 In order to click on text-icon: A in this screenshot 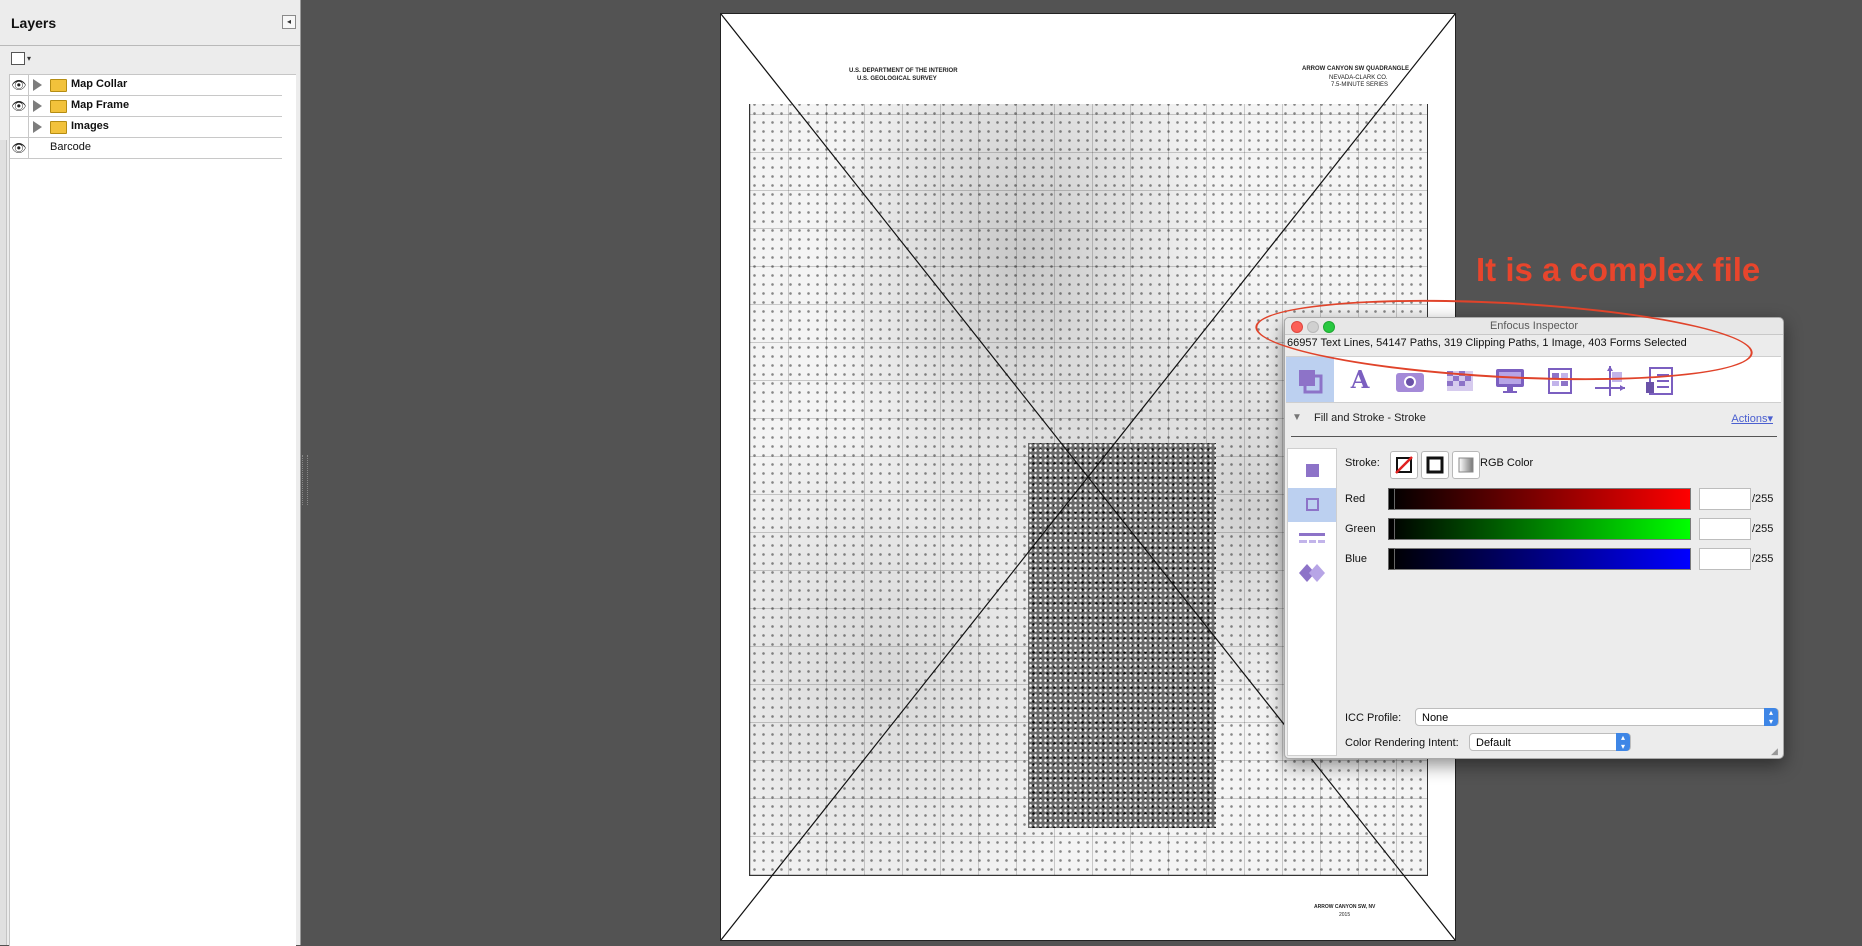, I will do `click(1360, 379)`.